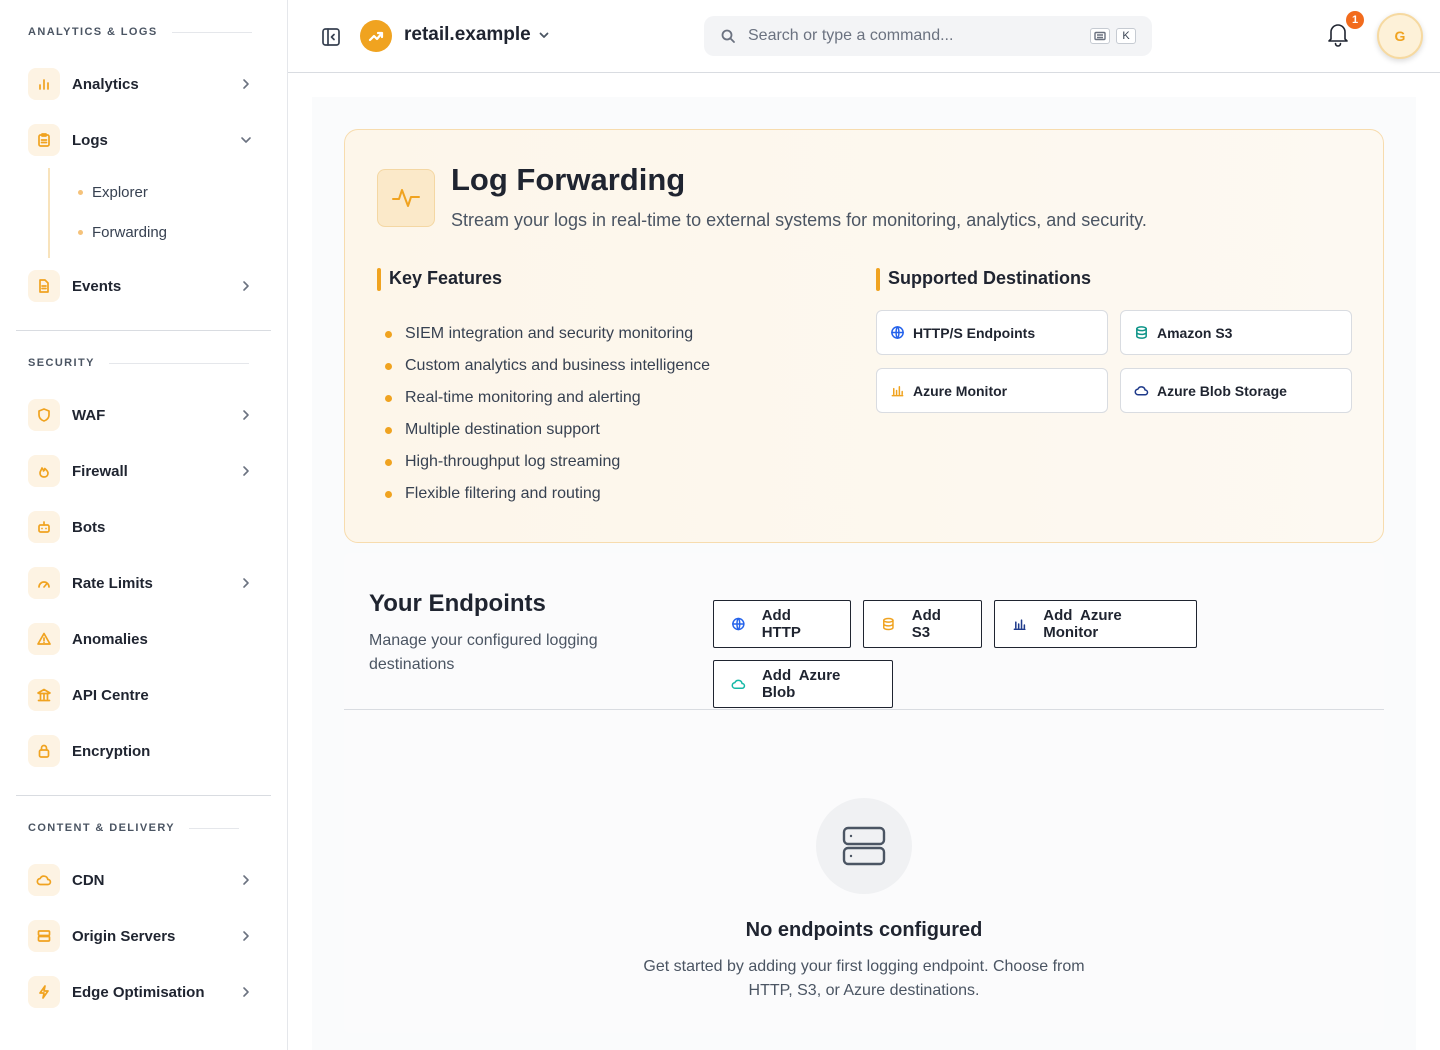 The image size is (1440, 1050). What do you see at coordinates (922, 624) in the screenshot?
I see `add-s3-button: Add S3` at bounding box center [922, 624].